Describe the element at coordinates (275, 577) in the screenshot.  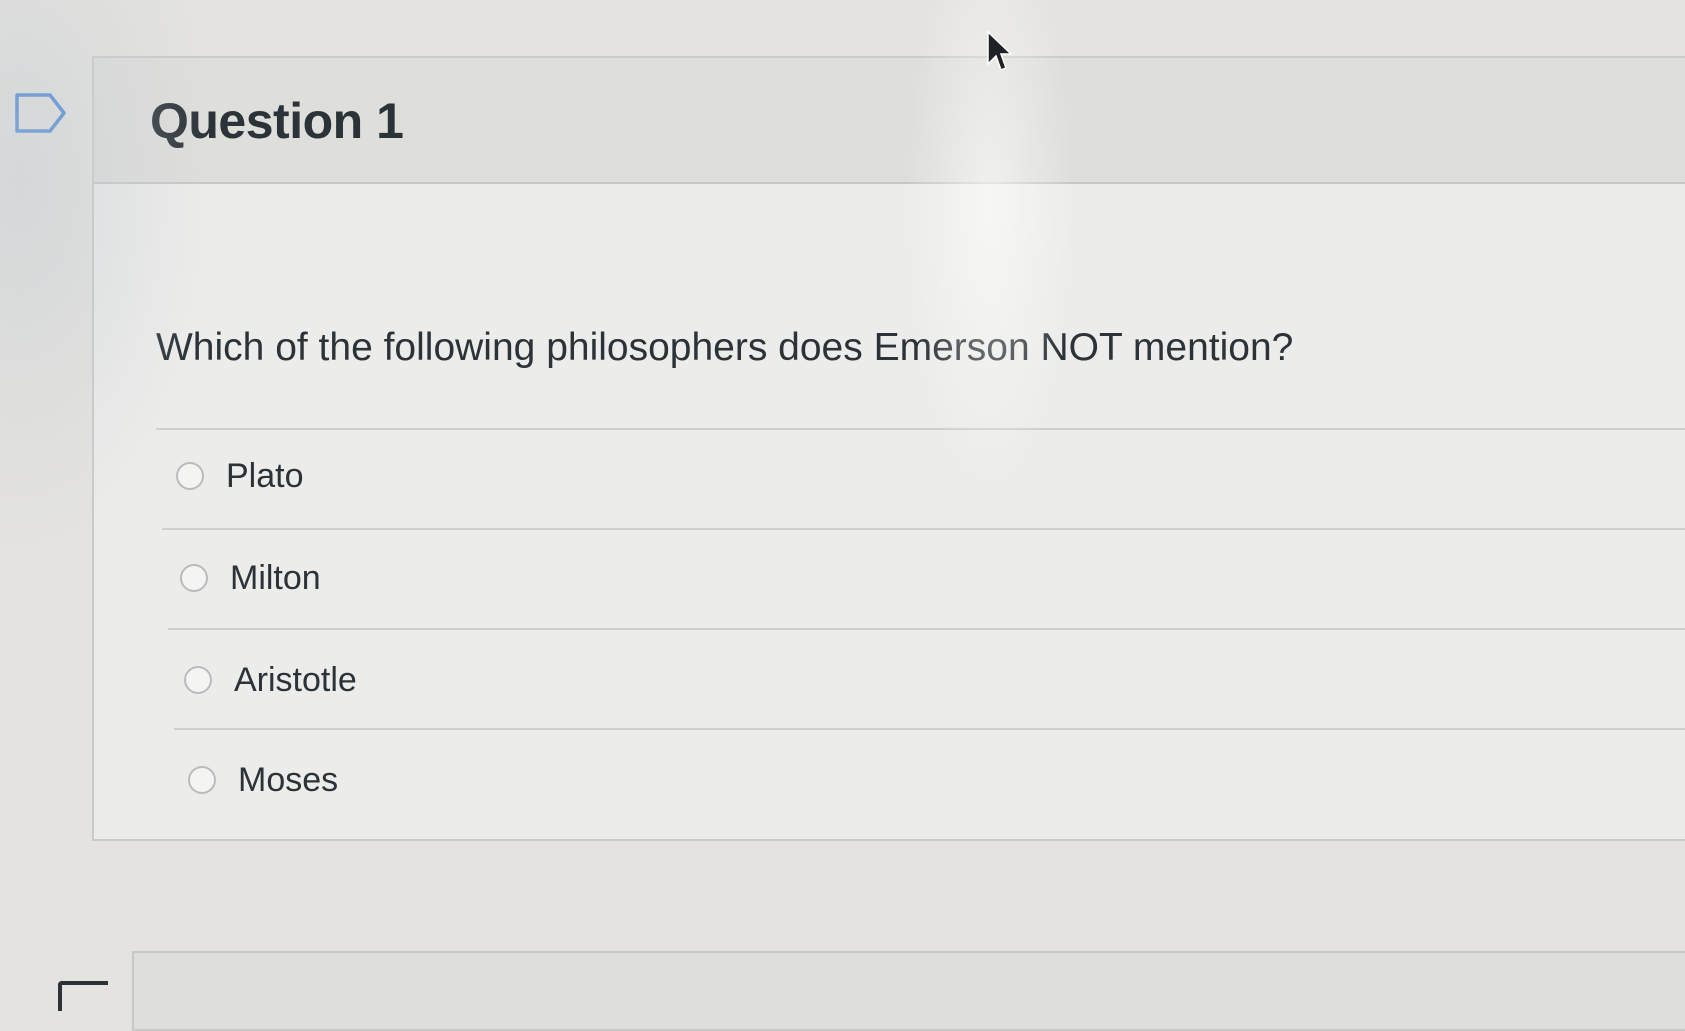
I see `answer-label: Milton` at that location.